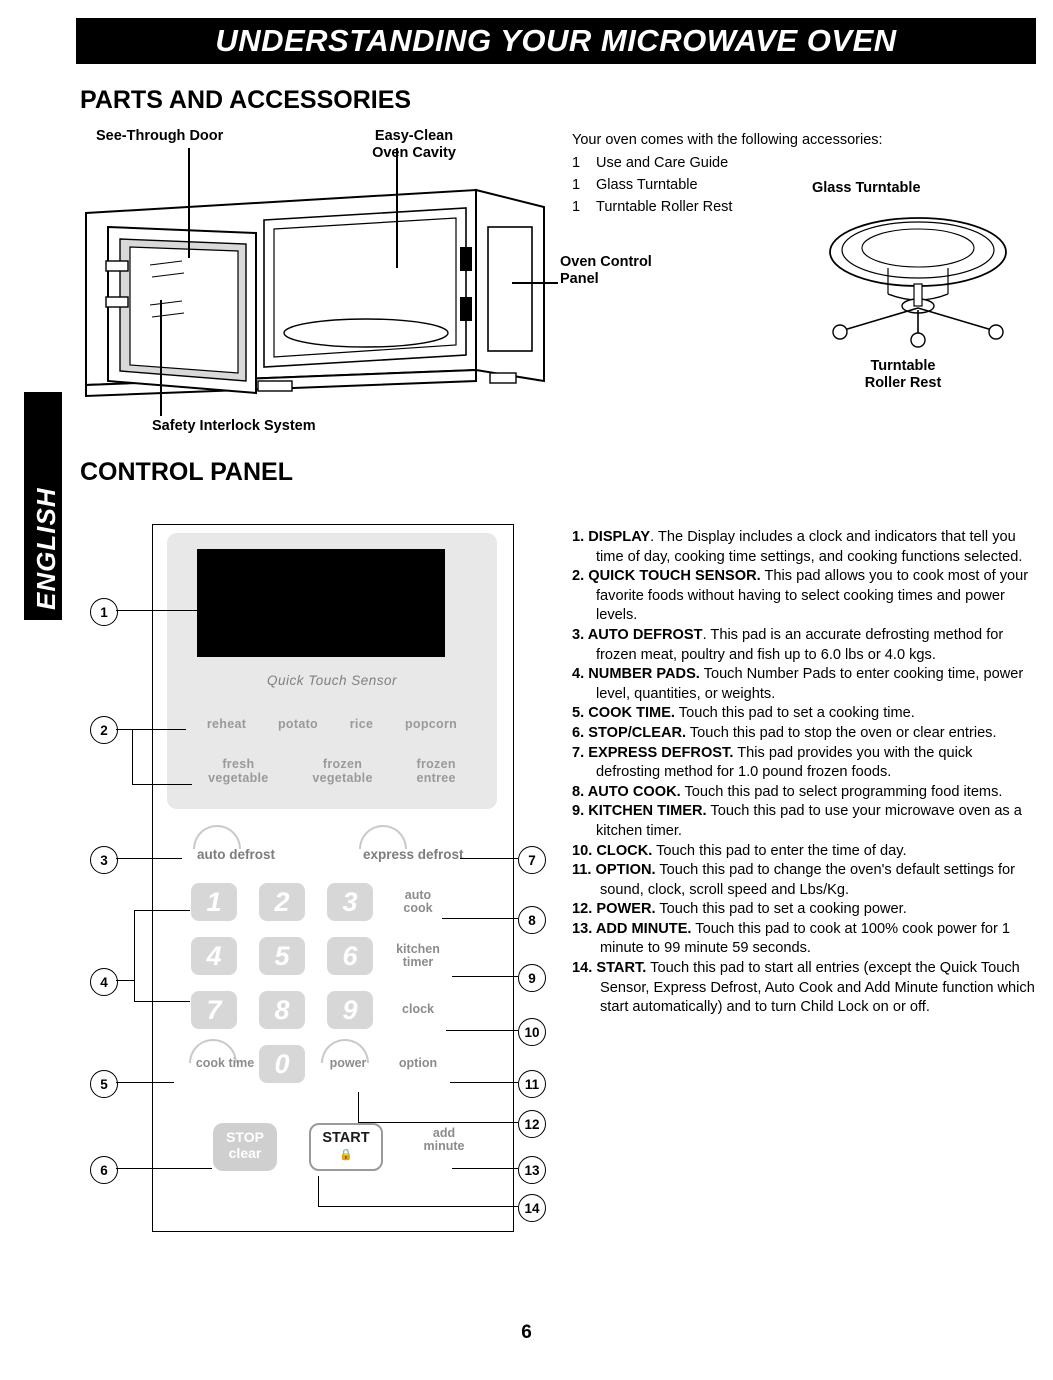  Describe the element at coordinates (236, 854) in the screenshot. I see `pad-auto-defrost: auto defrost` at that location.